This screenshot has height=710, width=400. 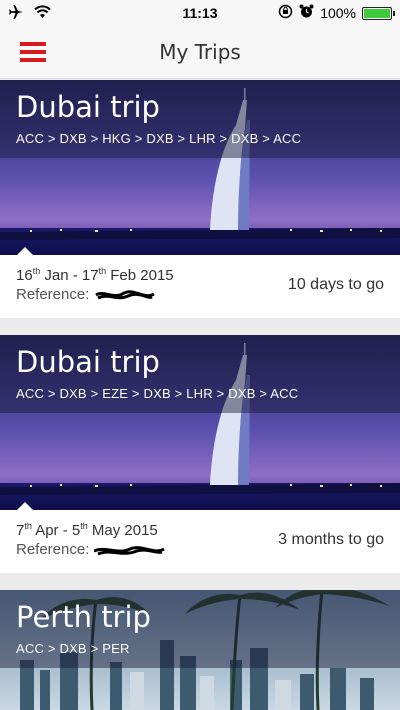 I want to click on trip-dates: 7th Apr - 5th May 2015, so click(x=87, y=530).